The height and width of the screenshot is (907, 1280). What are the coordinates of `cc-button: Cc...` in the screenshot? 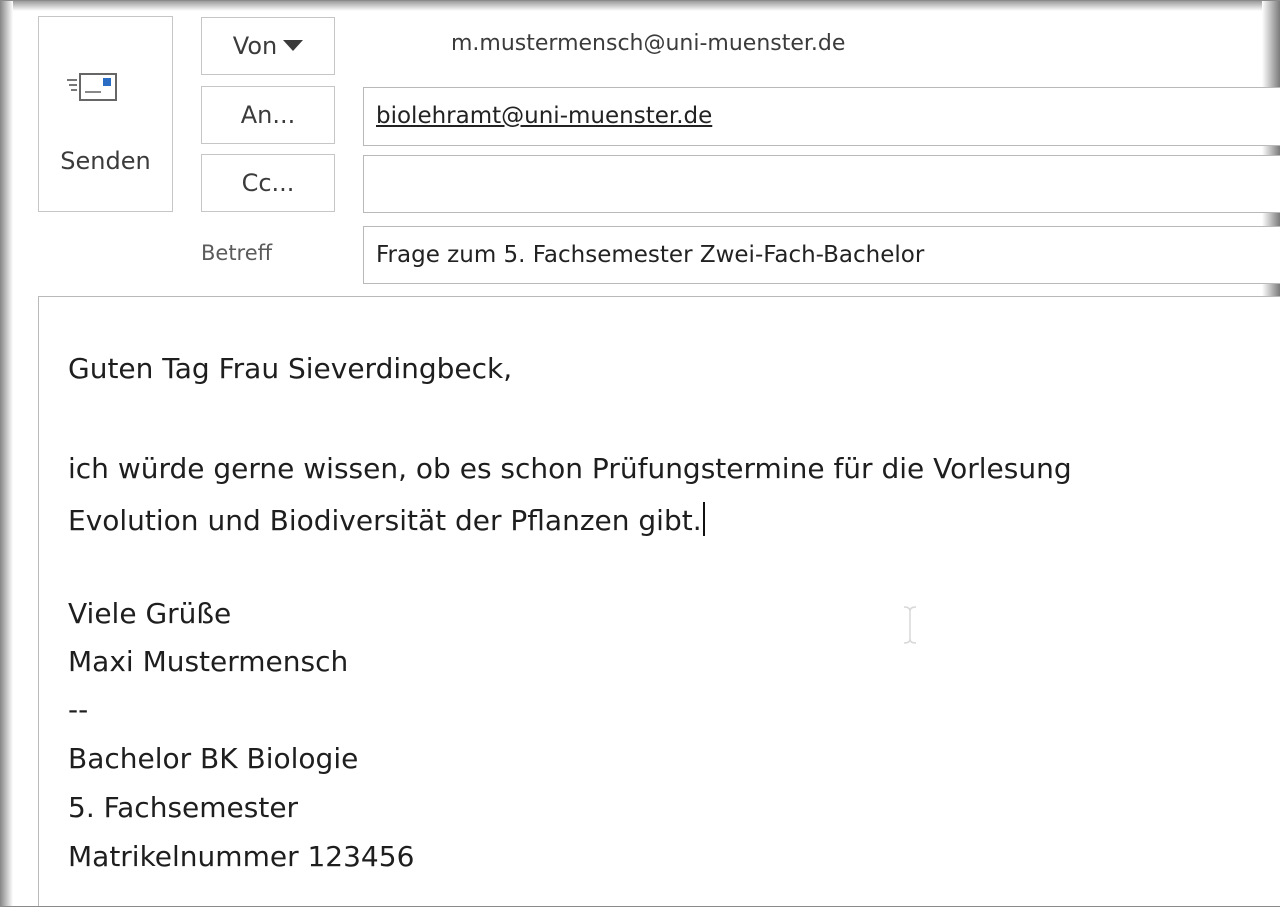 It's located at (268, 183).